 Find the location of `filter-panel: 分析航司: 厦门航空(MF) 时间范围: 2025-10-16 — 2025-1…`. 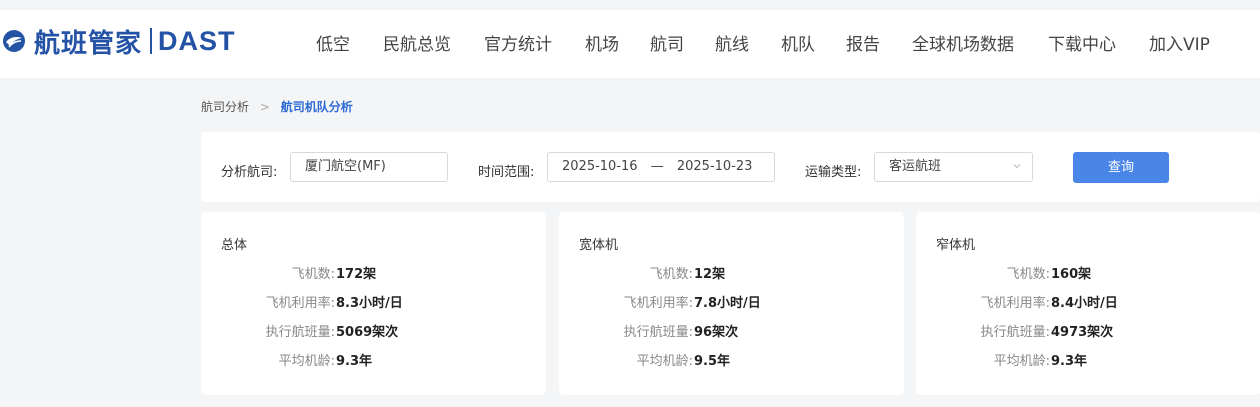

filter-panel: 分析航司: 厦门航空(MF) 时间范围: 2025-10-16 — 2025-1… is located at coordinates (730, 167).